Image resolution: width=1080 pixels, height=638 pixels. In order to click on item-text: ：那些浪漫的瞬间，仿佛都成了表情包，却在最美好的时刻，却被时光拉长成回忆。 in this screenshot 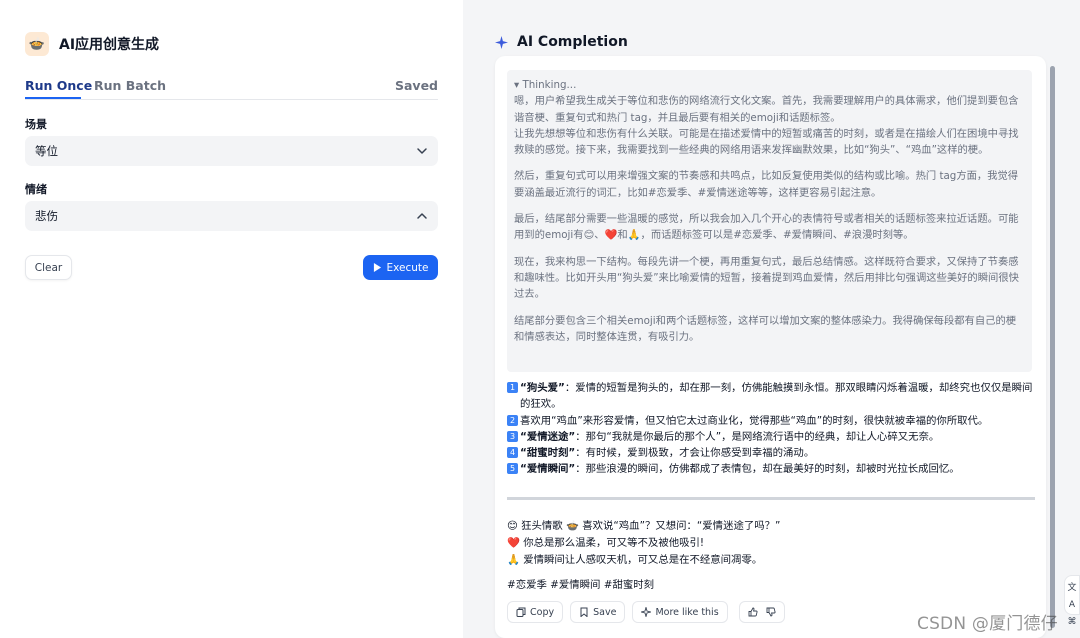, I will do `click(767, 469)`.